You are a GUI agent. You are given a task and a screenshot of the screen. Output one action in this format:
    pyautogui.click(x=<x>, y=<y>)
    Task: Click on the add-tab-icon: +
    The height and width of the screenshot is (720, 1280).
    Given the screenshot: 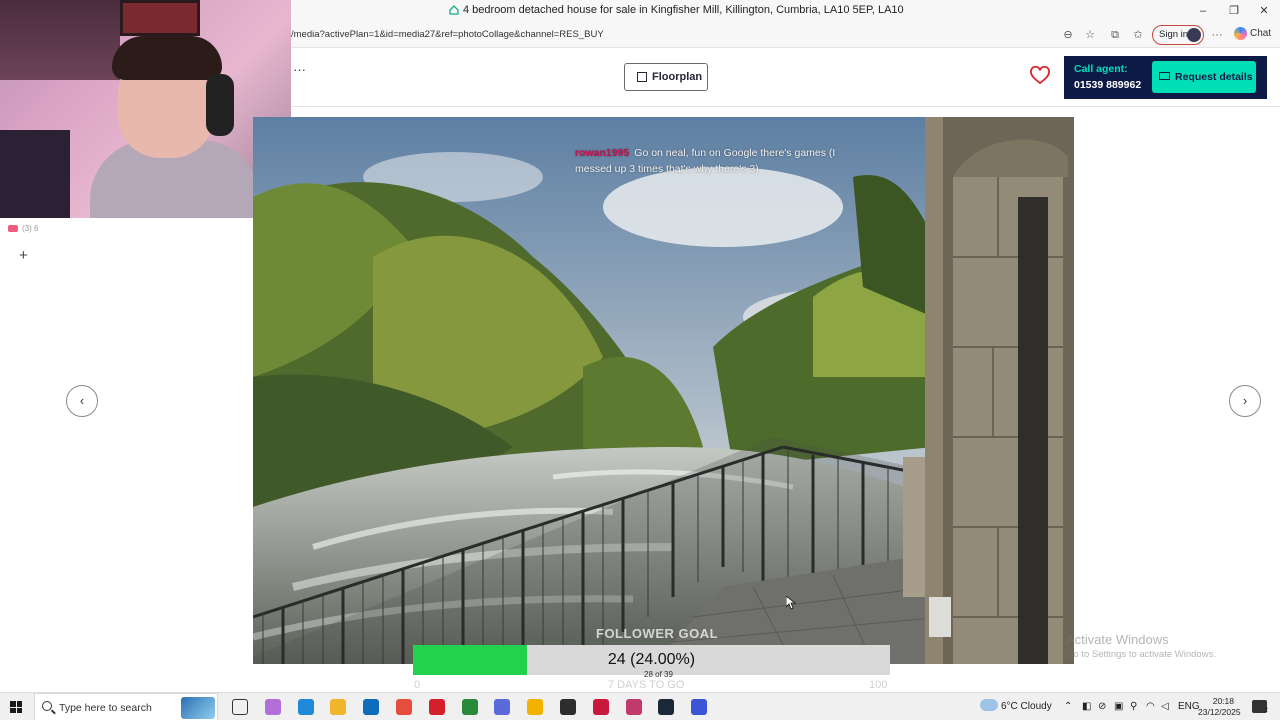 What is the action you would take?
    pyautogui.click(x=23, y=255)
    